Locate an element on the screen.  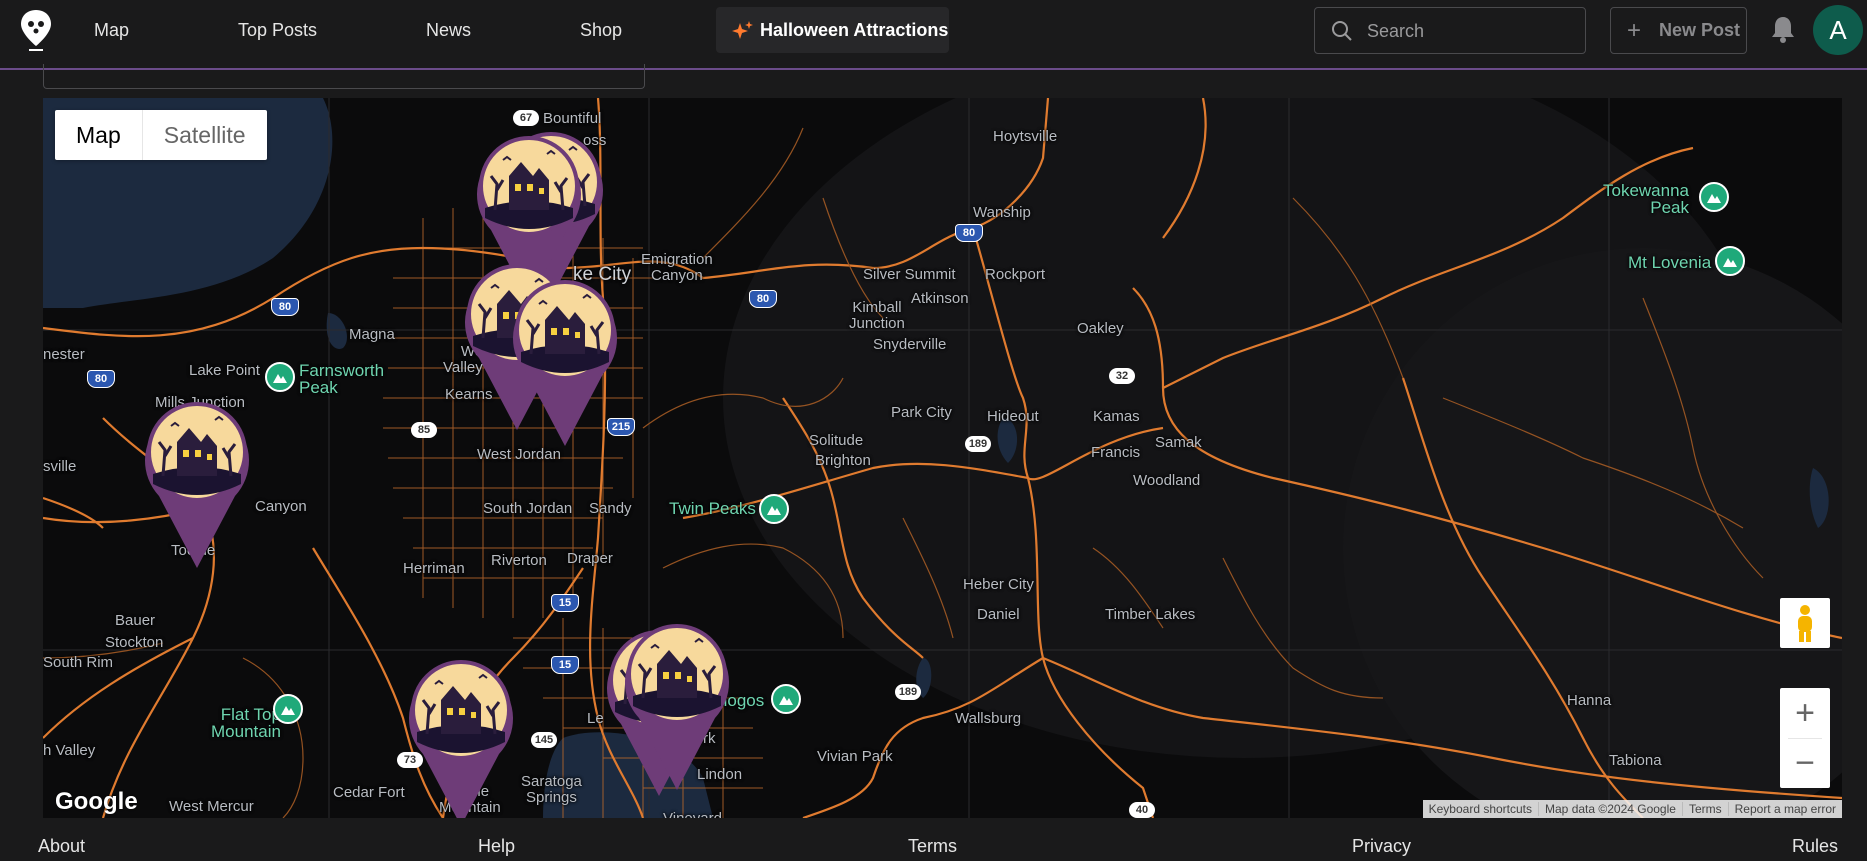
nav-halloween-attractions: Halloween Attractions is located at coordinates (832, 30).